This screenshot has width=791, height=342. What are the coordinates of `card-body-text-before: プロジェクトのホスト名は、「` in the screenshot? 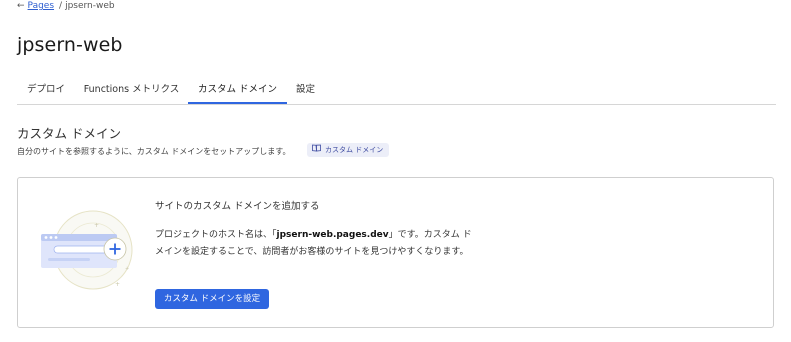 It's located at (216, 235).